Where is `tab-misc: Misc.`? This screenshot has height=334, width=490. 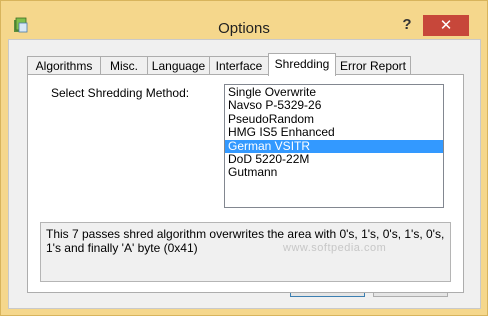 tab-misc: Misc. is located at coordinates (124, 65).